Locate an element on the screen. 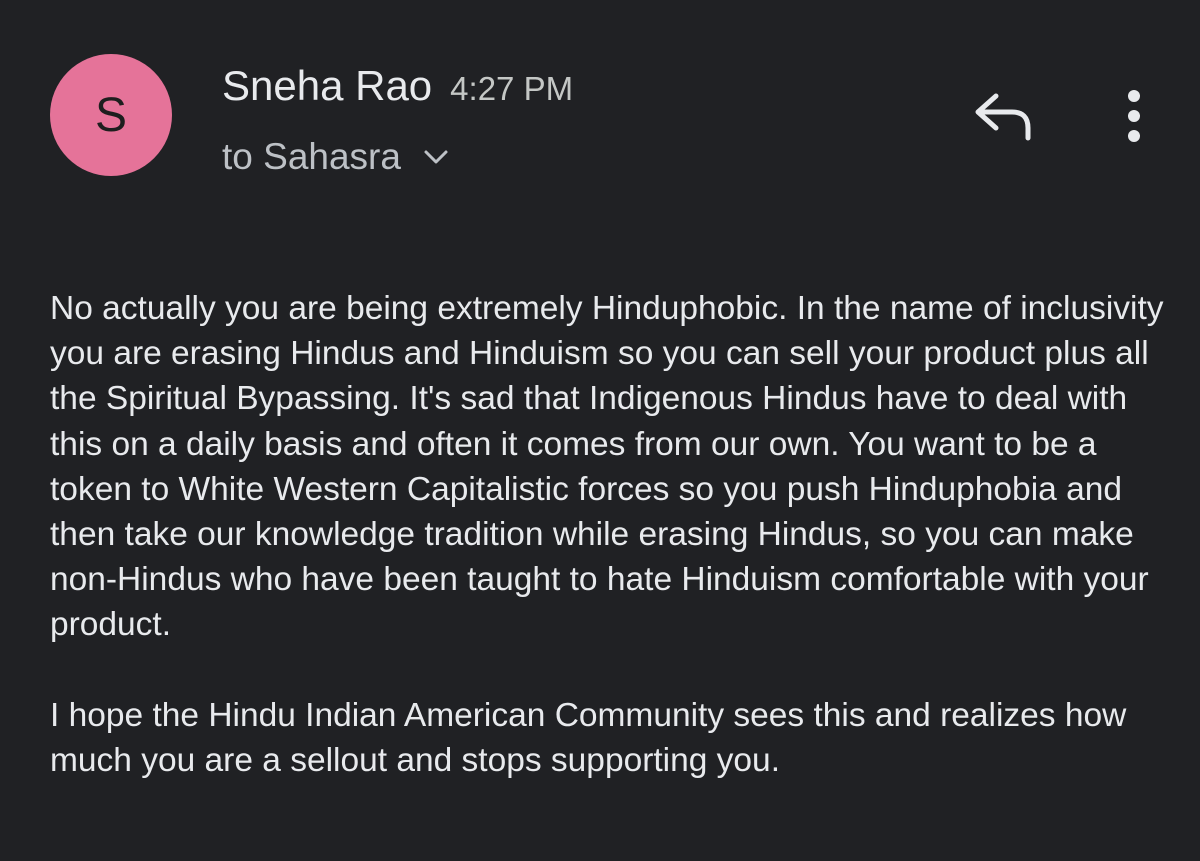 The width and height of the screenshot is (1200, 861). more-vertical-icon is located at coordinates (1134, 116).